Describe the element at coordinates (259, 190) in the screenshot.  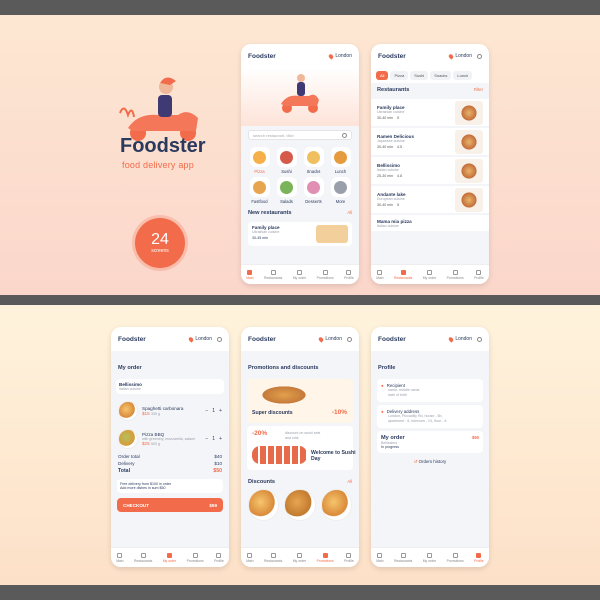
I see `category-fastfood: Fastfood` at that location.